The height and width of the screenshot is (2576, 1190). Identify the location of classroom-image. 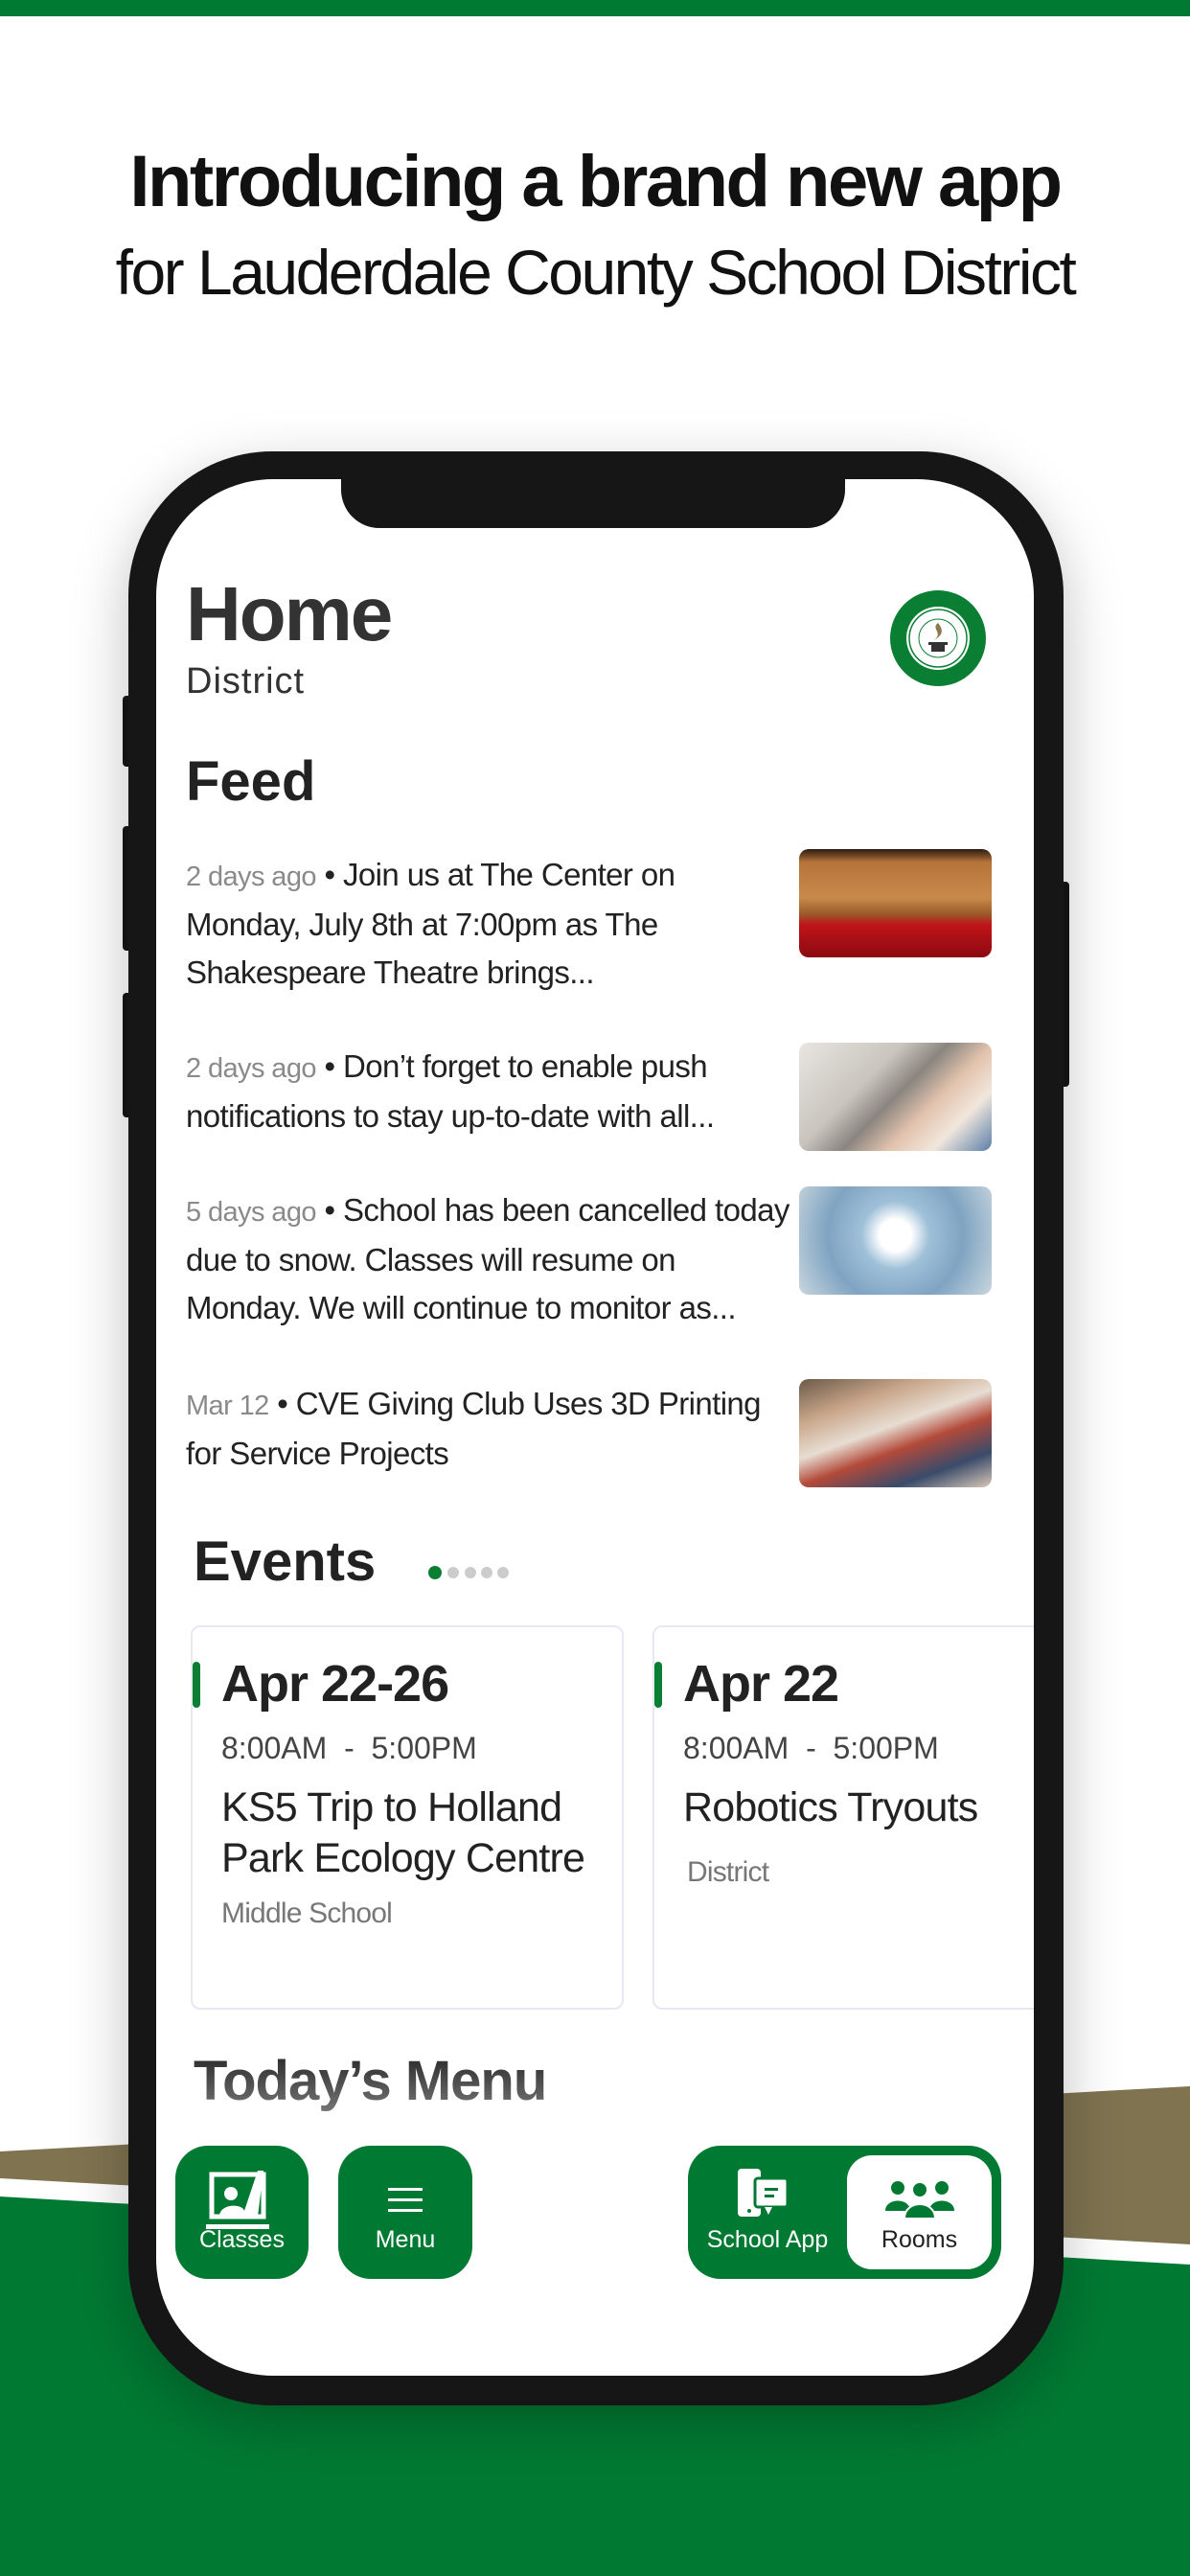
(896, 1433).